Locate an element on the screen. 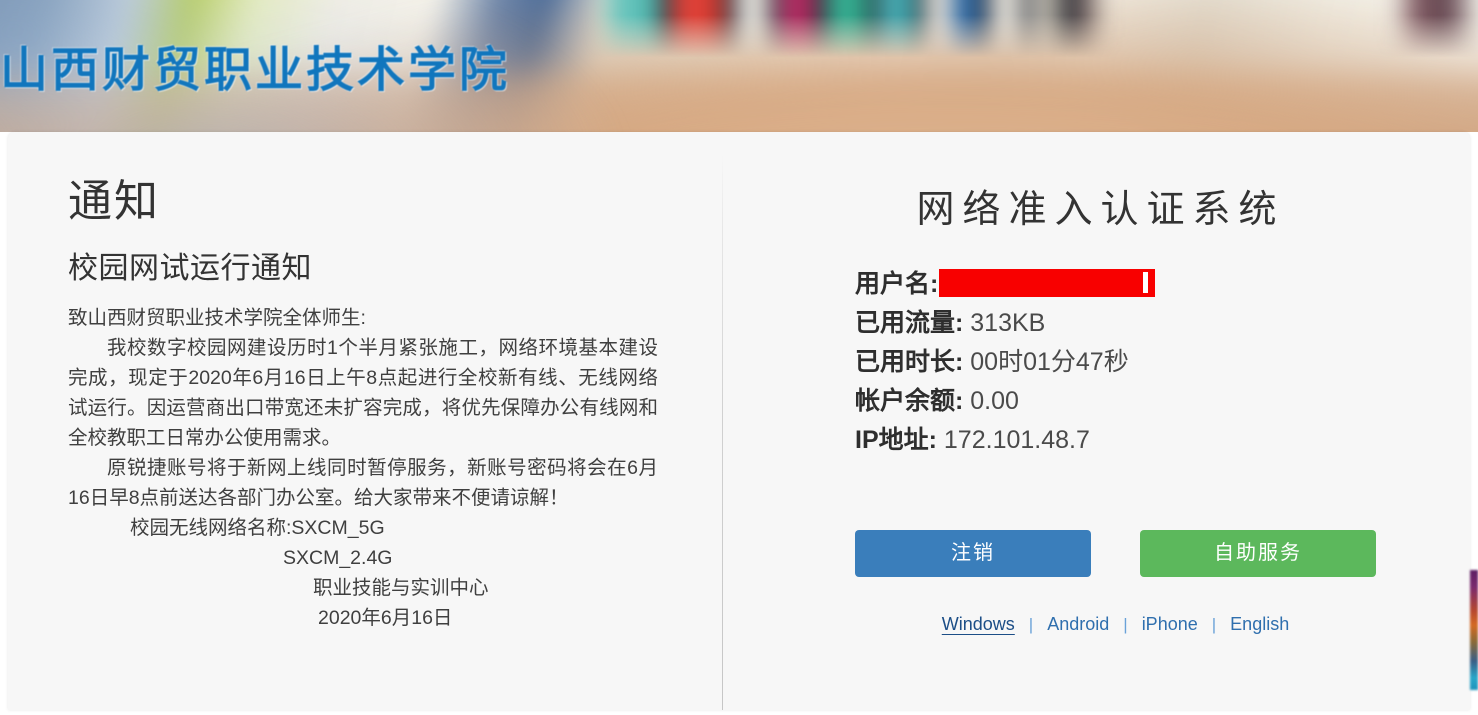 The width and height of the screenshot is (1478, 715). platform-link-iphone: iPhone is located at coordinates (1170, 624).